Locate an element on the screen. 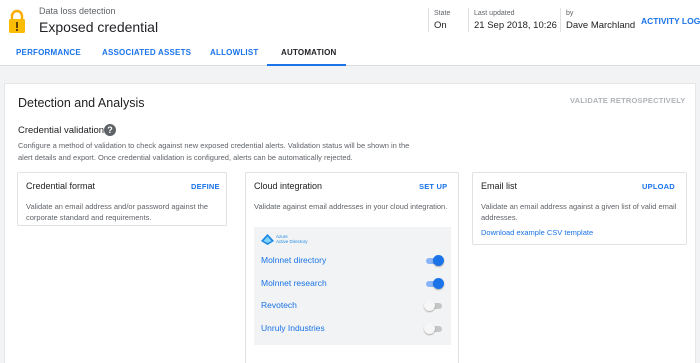  define-button: DEFINE is located at coordinates (205, 186).